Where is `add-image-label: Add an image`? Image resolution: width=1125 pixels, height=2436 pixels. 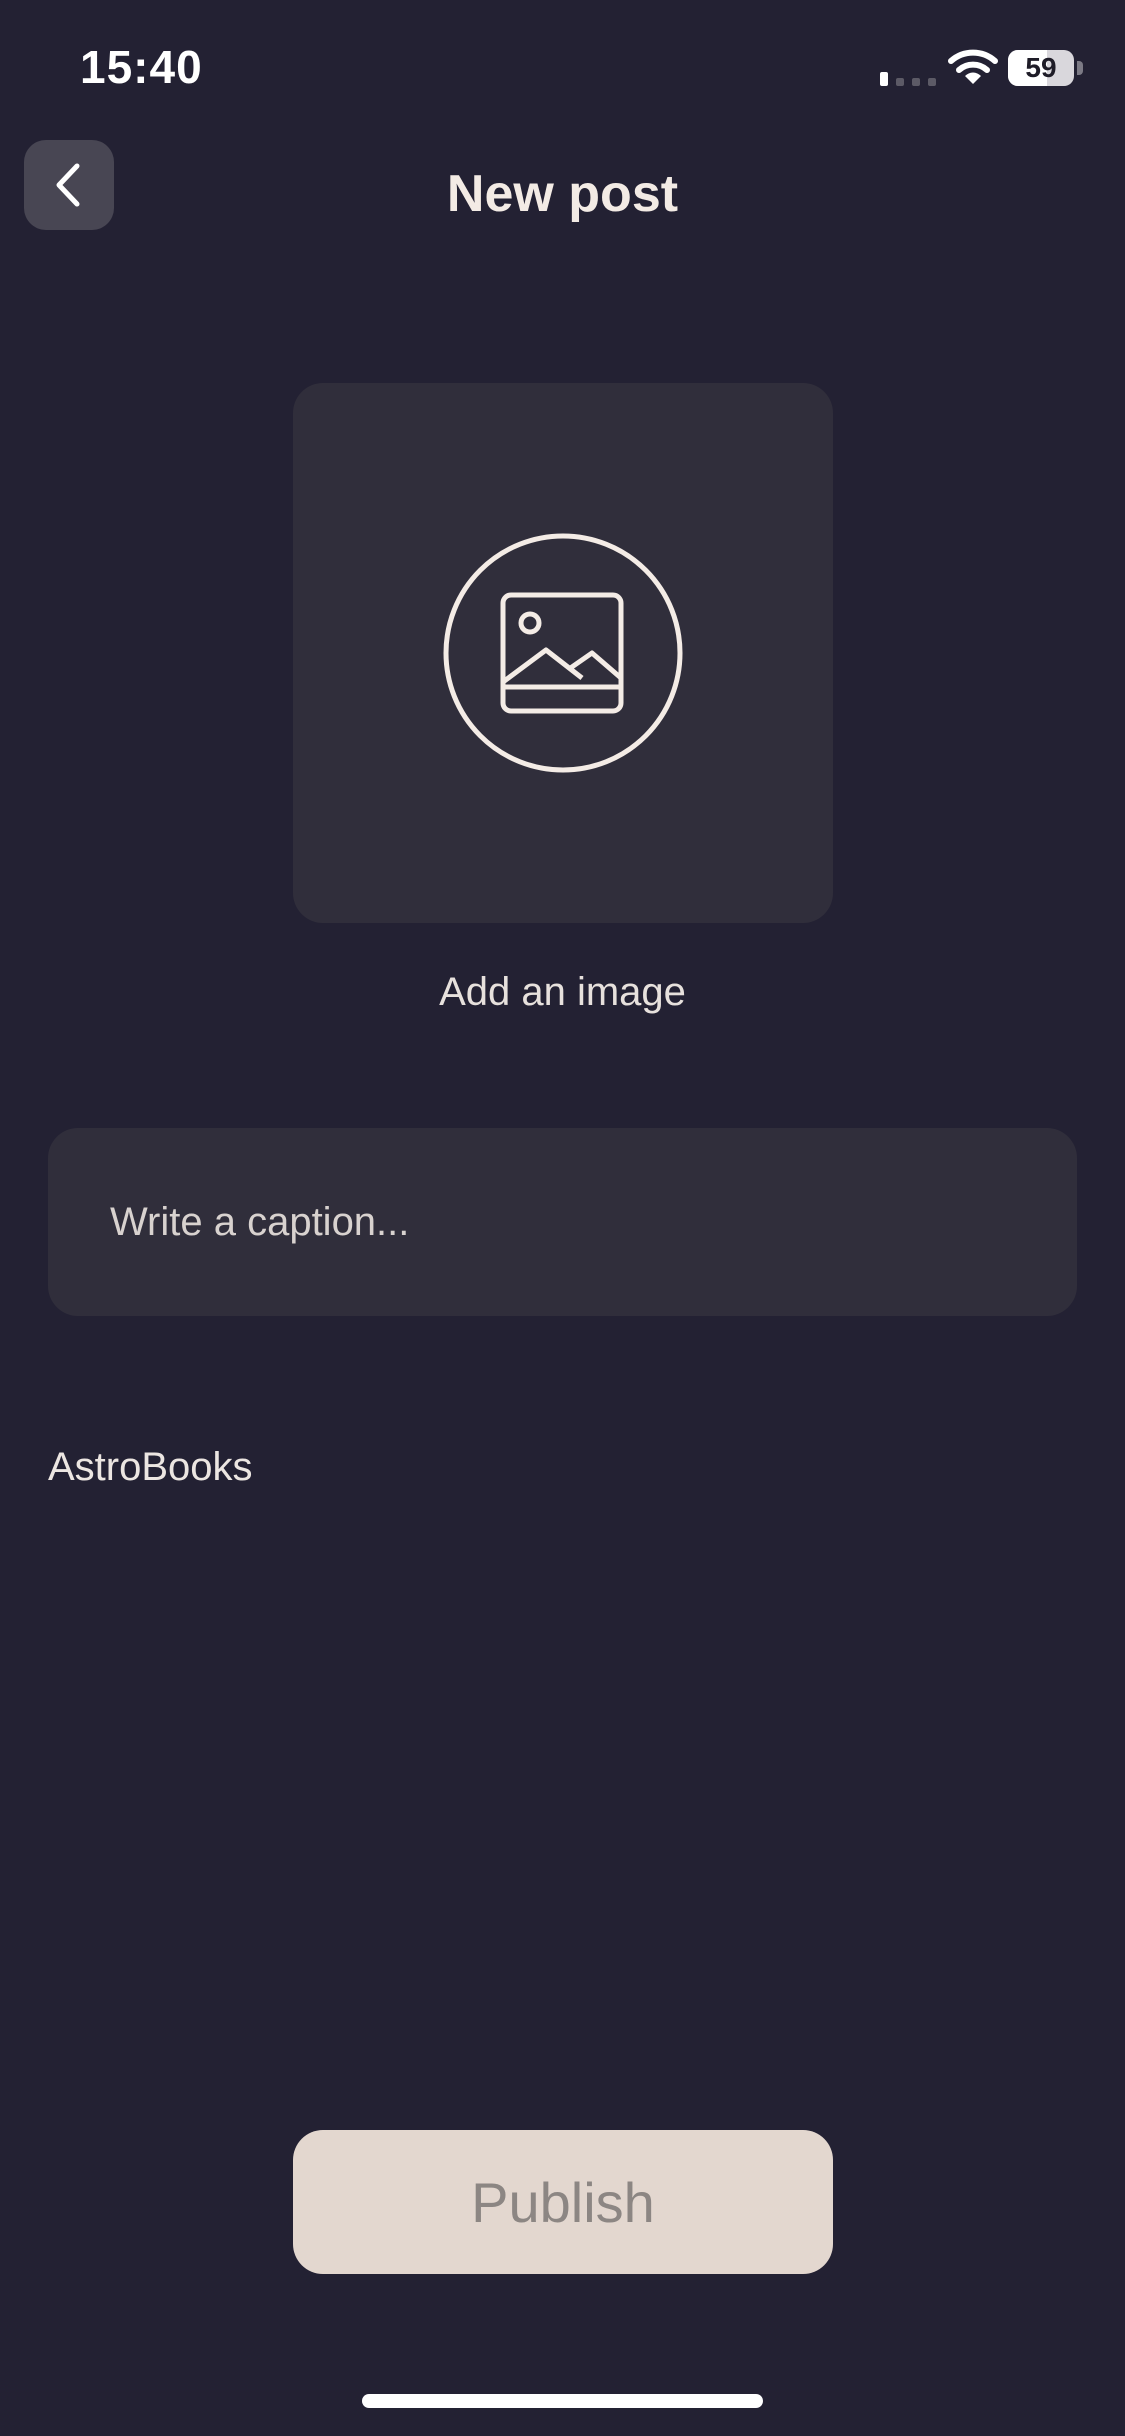 add-image-label: Add an image is located at coordinates (562, 992).